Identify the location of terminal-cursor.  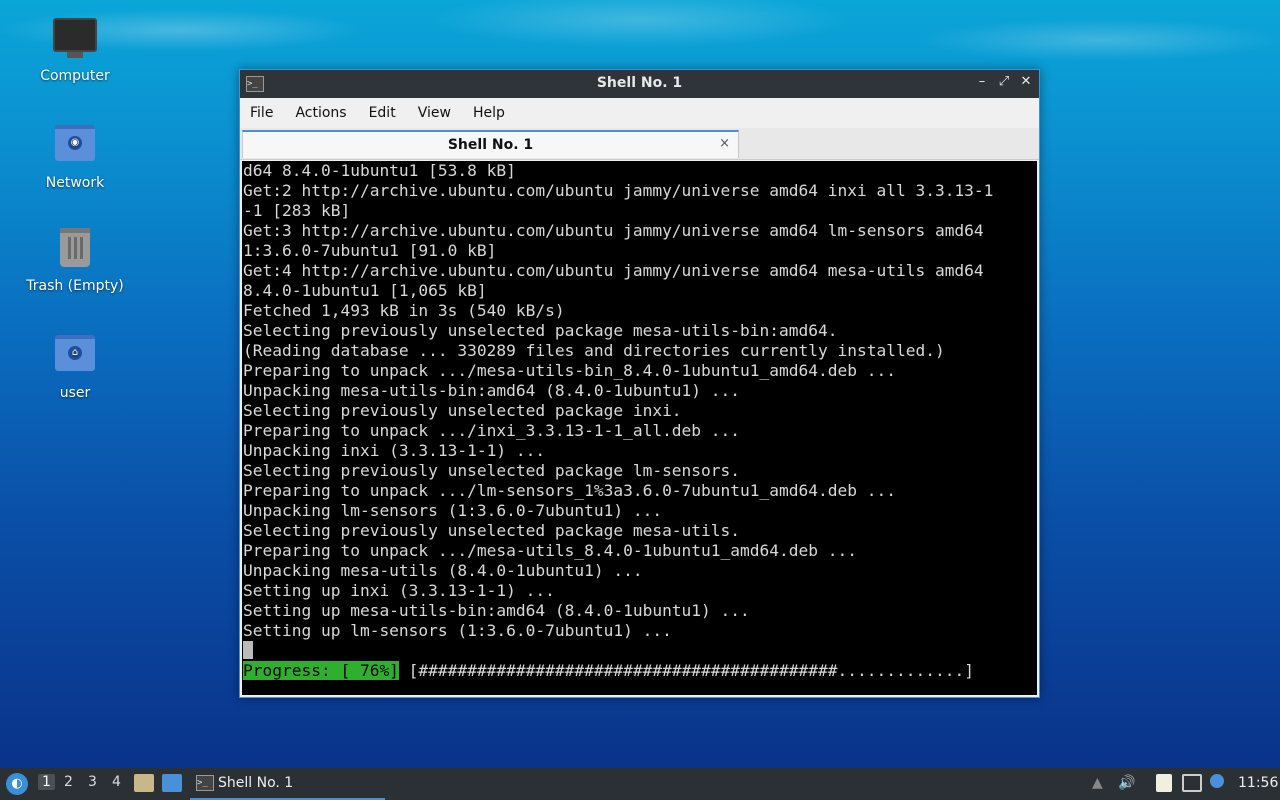
(248, 650).